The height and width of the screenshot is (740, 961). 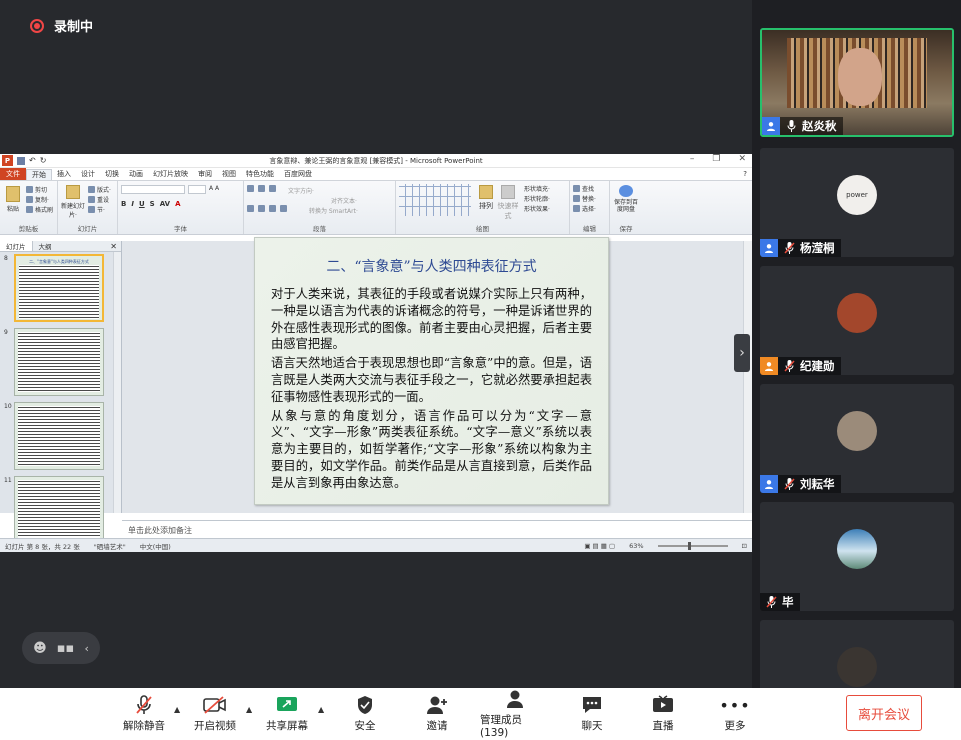 I want to click on tab-animations: 动画, so click(x=136, y=174).